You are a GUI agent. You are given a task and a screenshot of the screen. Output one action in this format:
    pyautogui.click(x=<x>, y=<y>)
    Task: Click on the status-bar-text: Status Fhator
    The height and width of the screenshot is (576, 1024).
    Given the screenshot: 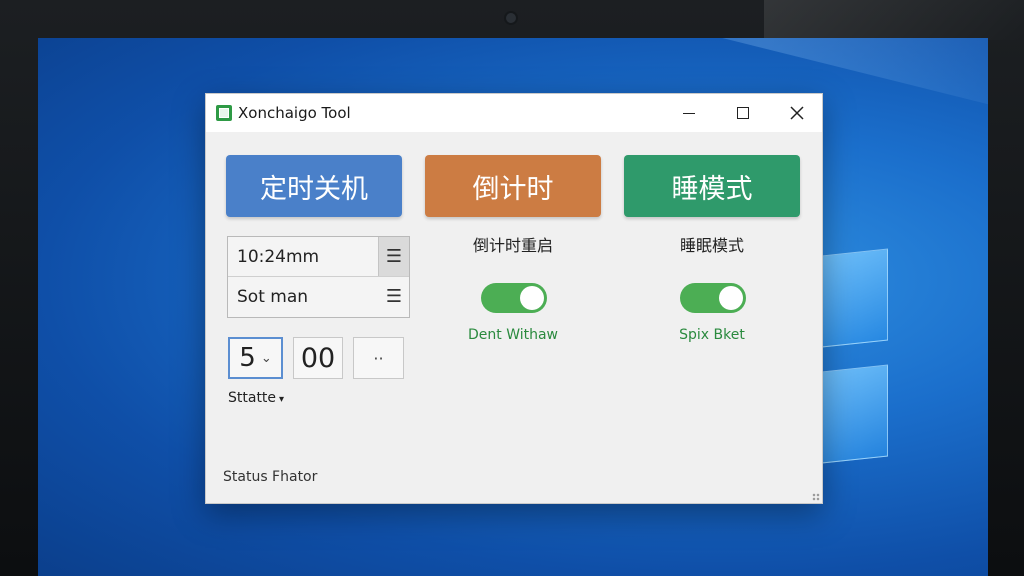 What is the action you would take?
    pyautogui.click(x=270, y=477)
    